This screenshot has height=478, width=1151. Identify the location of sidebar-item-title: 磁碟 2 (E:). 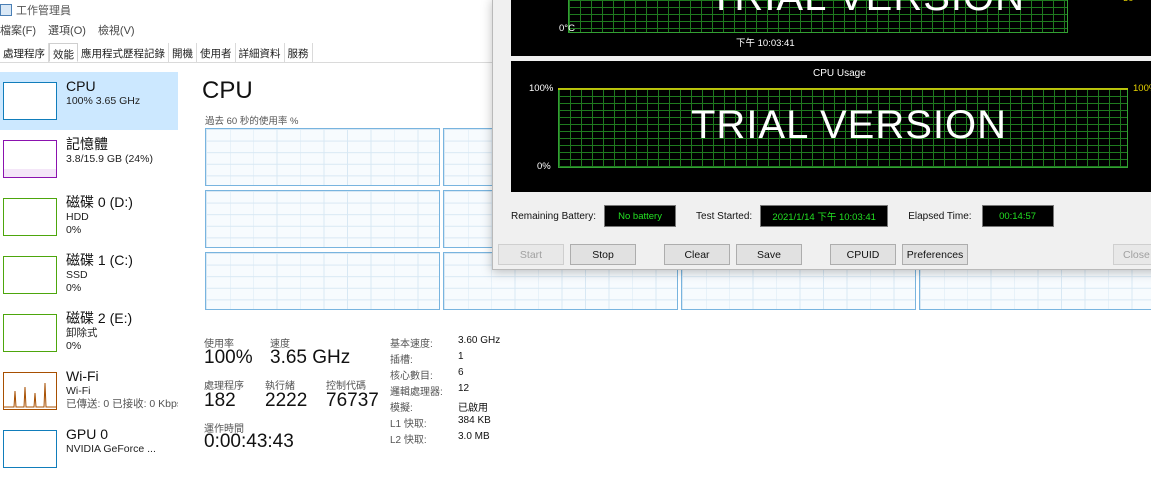
(99, 318).